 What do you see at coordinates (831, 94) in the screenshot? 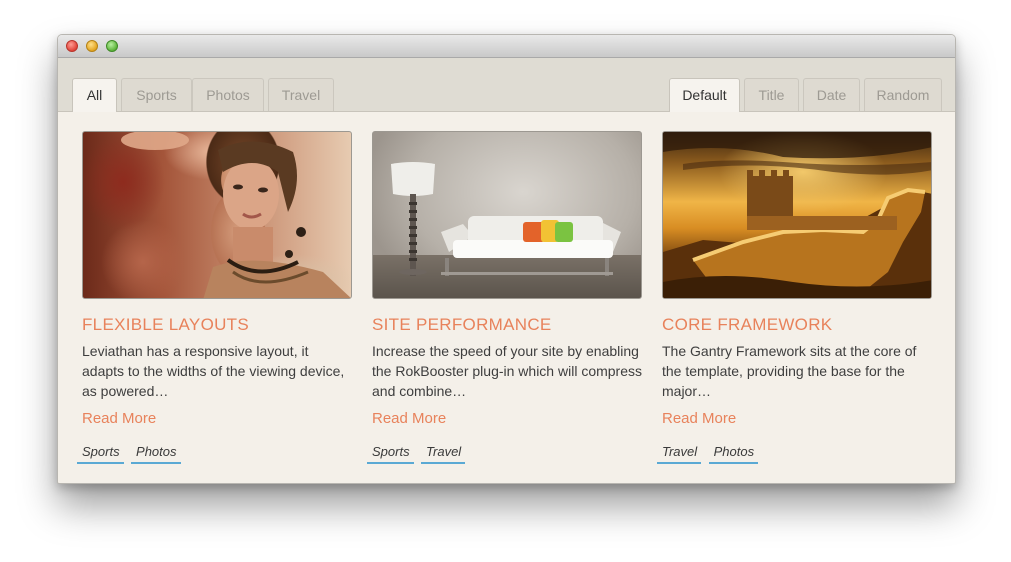
I see `tab-sort-date: Date` at bounding box center [831, 94].